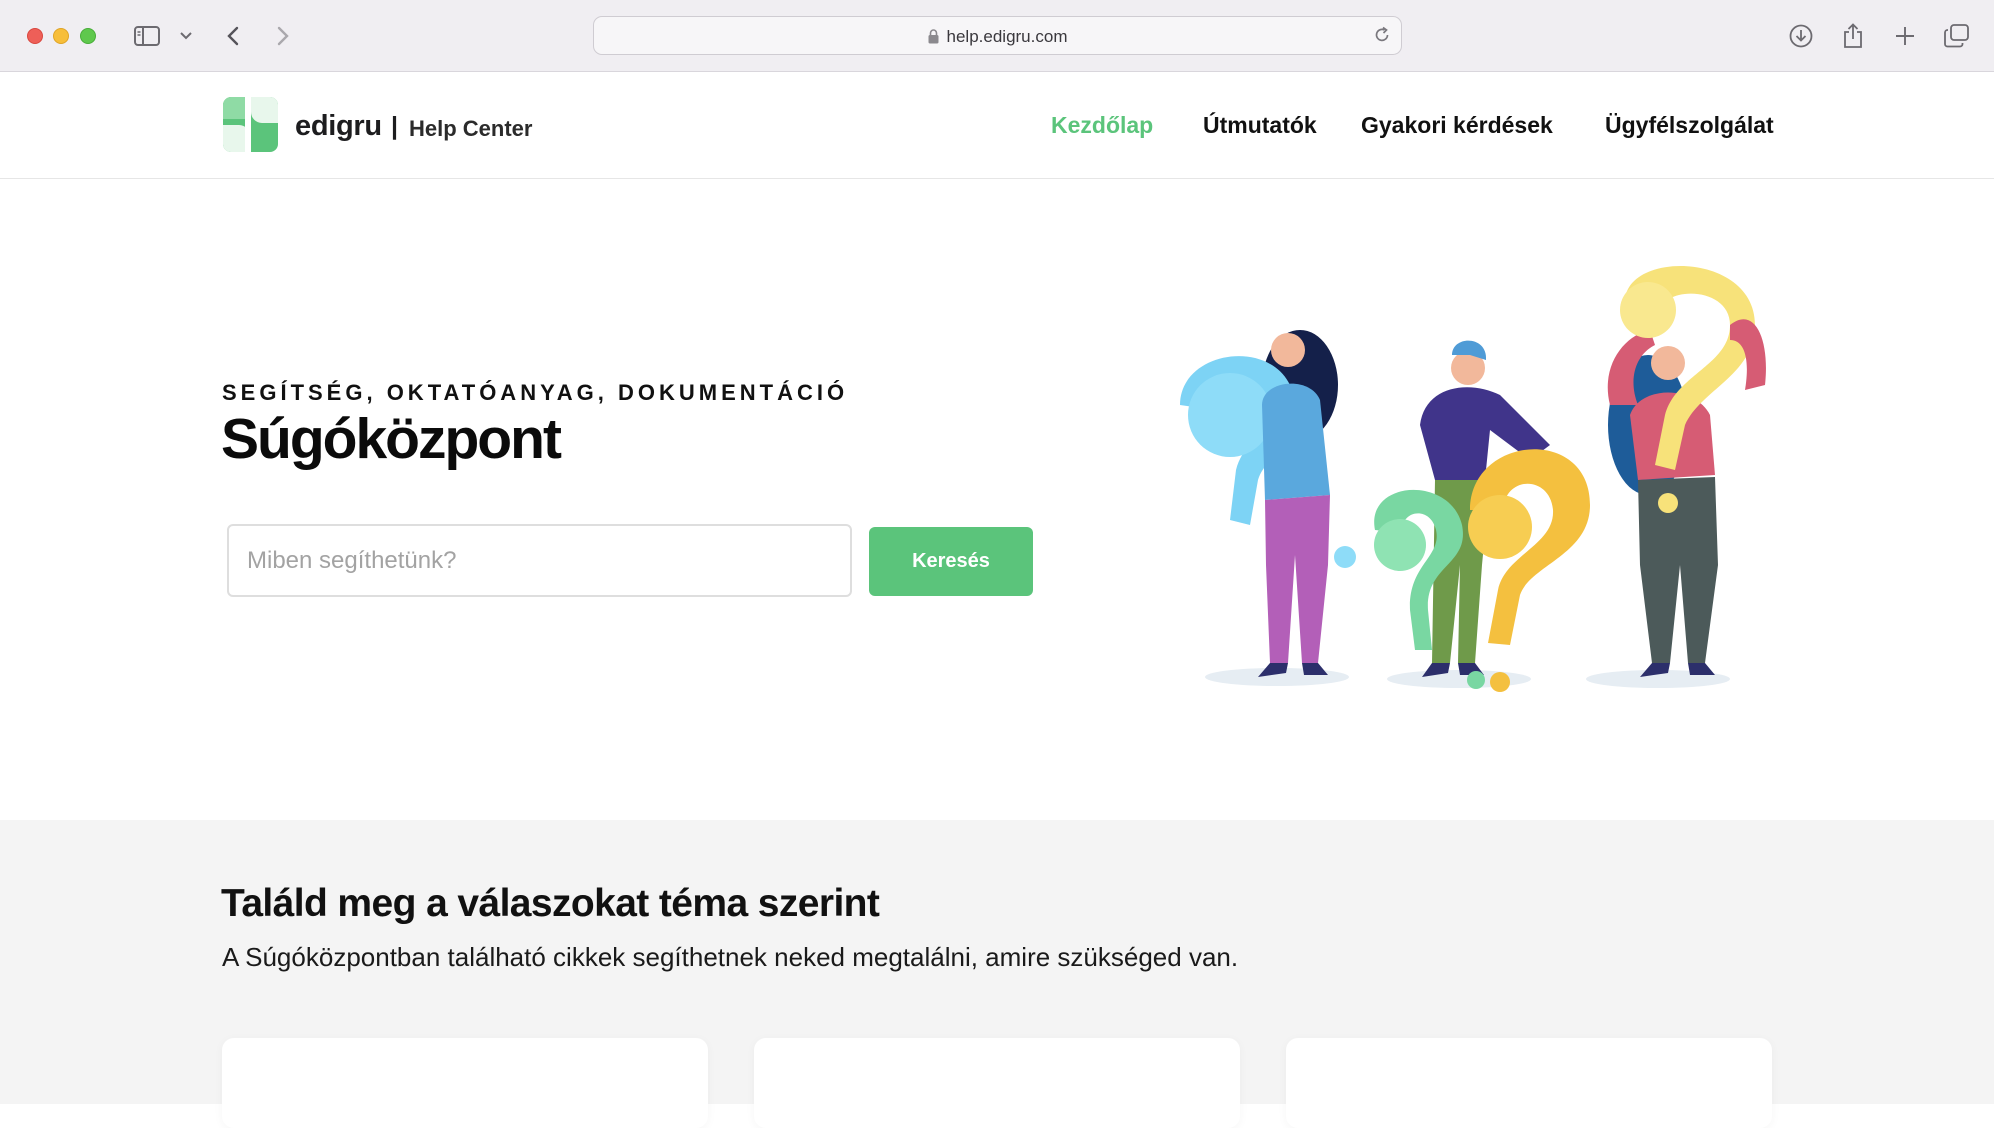 The width and height of the screenshot is (1994, 1128). I want to click on sidebar-icon, so click(147, 36).